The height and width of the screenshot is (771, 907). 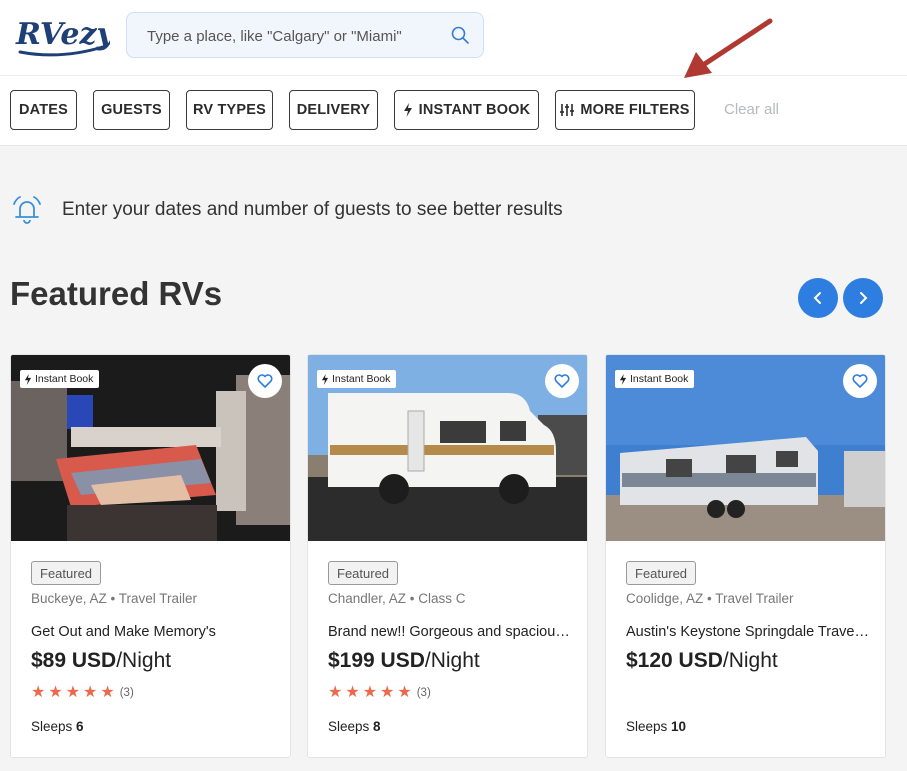 I want to click on card-price: $199 USD/Night, so click(x=404, y=660).